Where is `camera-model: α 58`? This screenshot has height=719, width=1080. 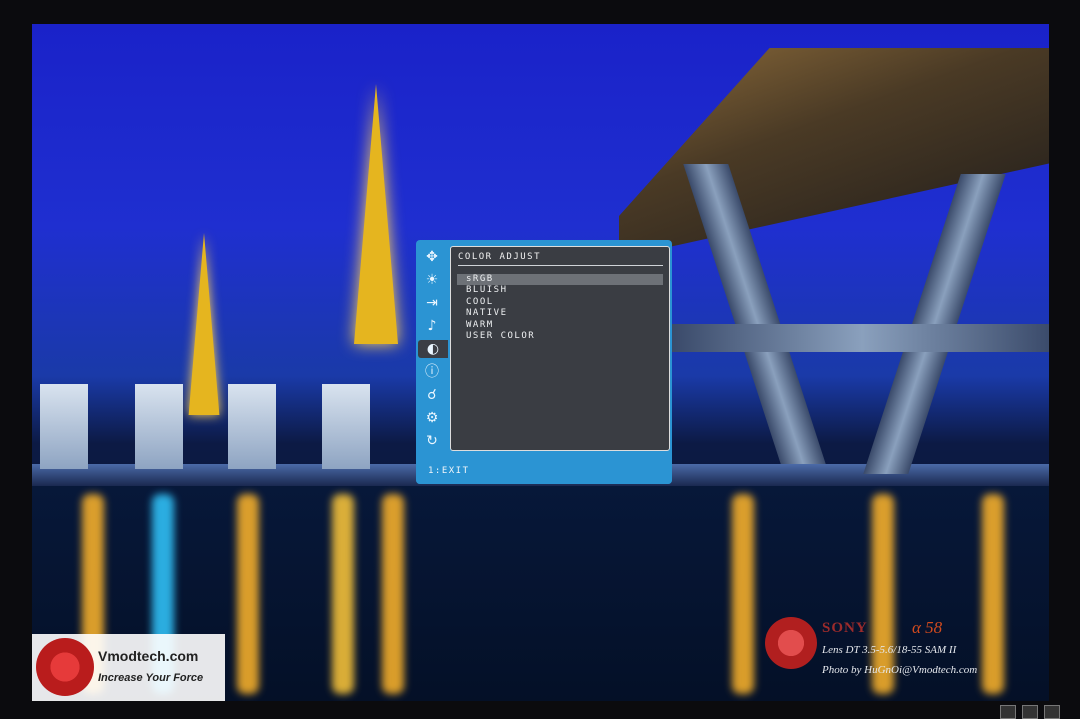 camera-model: α 58 is located at coordinates (927, 627).